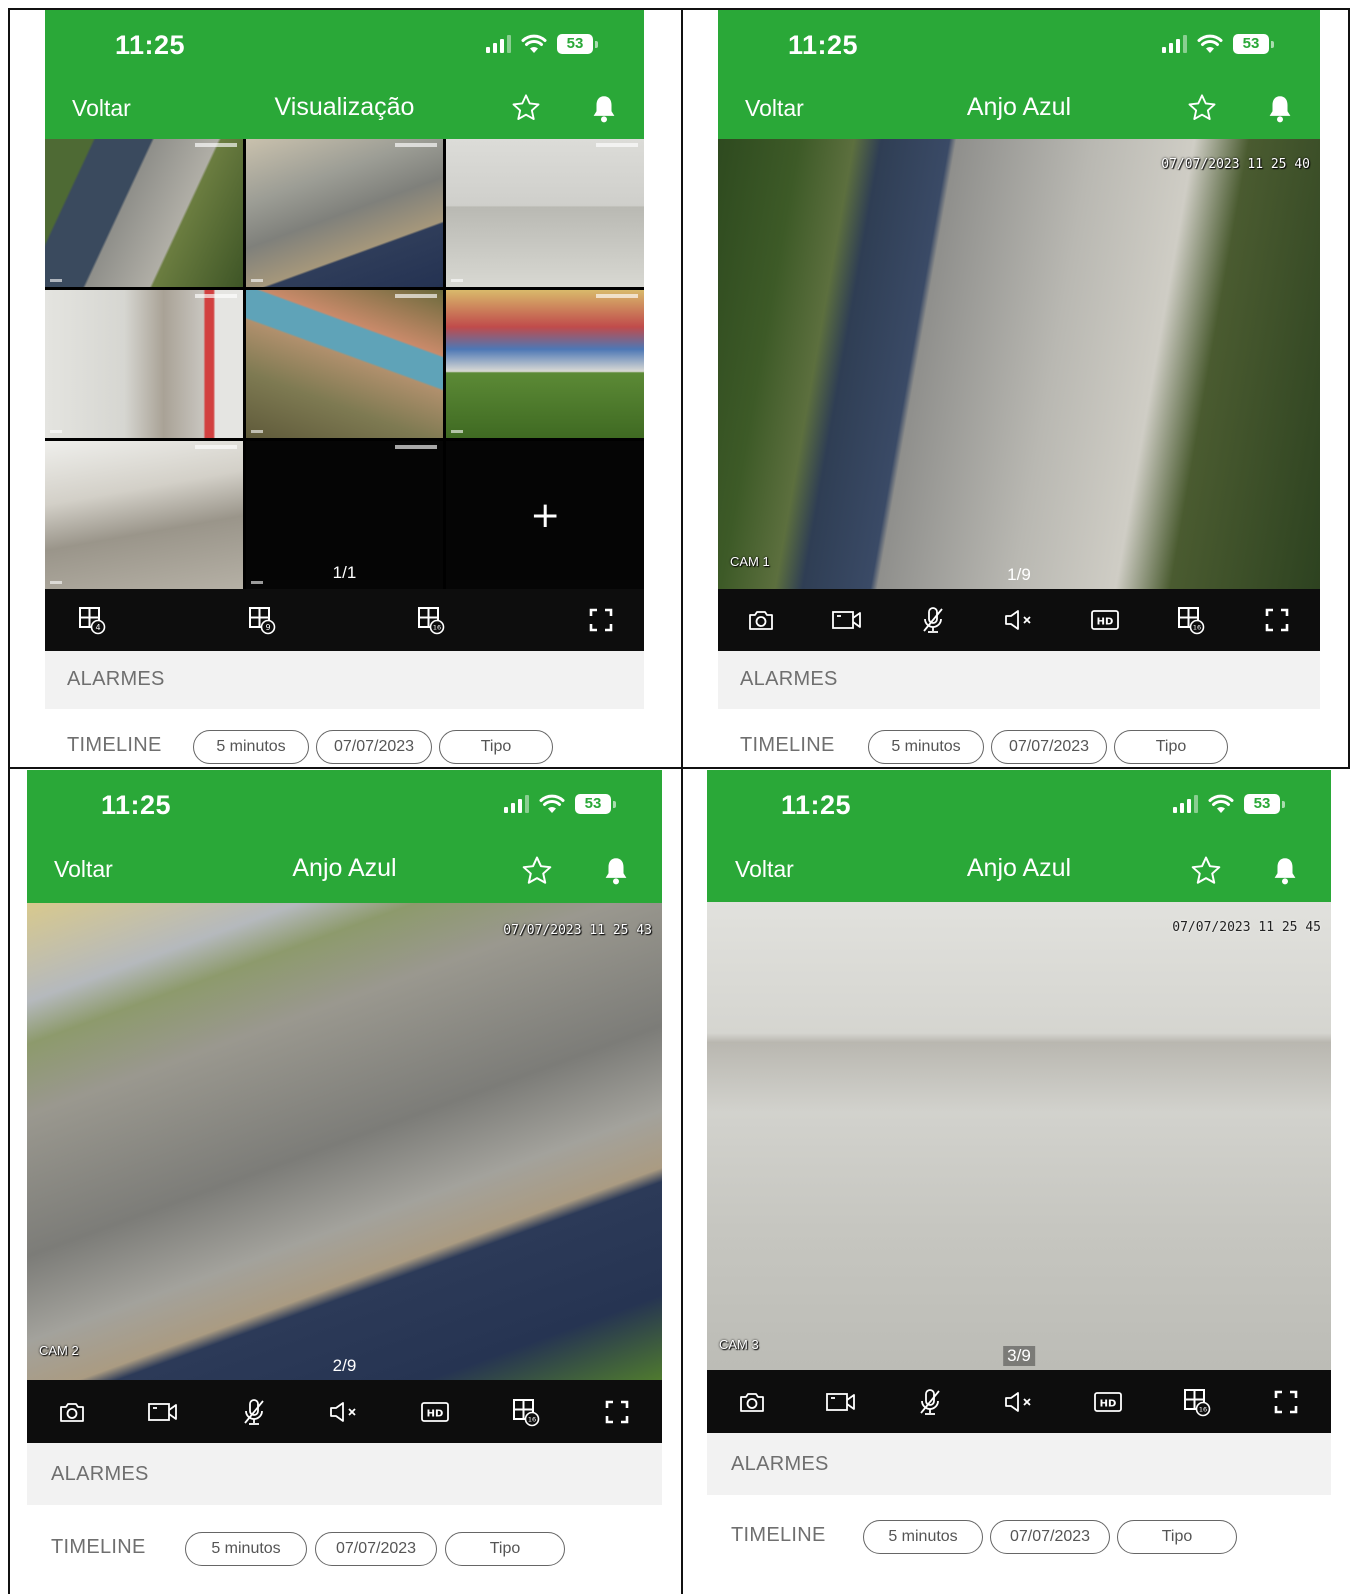  What do you see at coordinates (560, 804) in the screenshot?
I see `status-icons: 53` at bounding box center [560, 804].